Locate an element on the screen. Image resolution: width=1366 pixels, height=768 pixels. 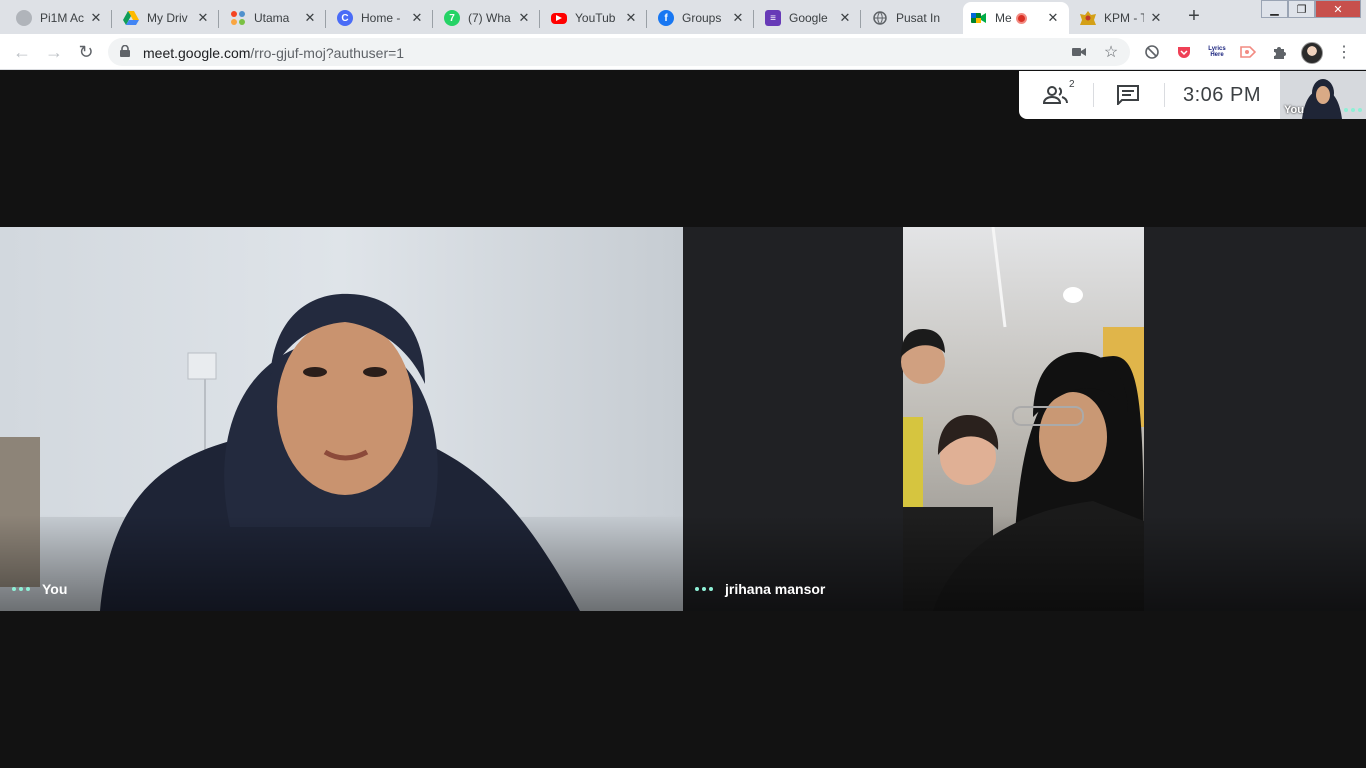
tab-whatsapp: 7 (7) Wha ✕ is located at coordinates (488, 18).